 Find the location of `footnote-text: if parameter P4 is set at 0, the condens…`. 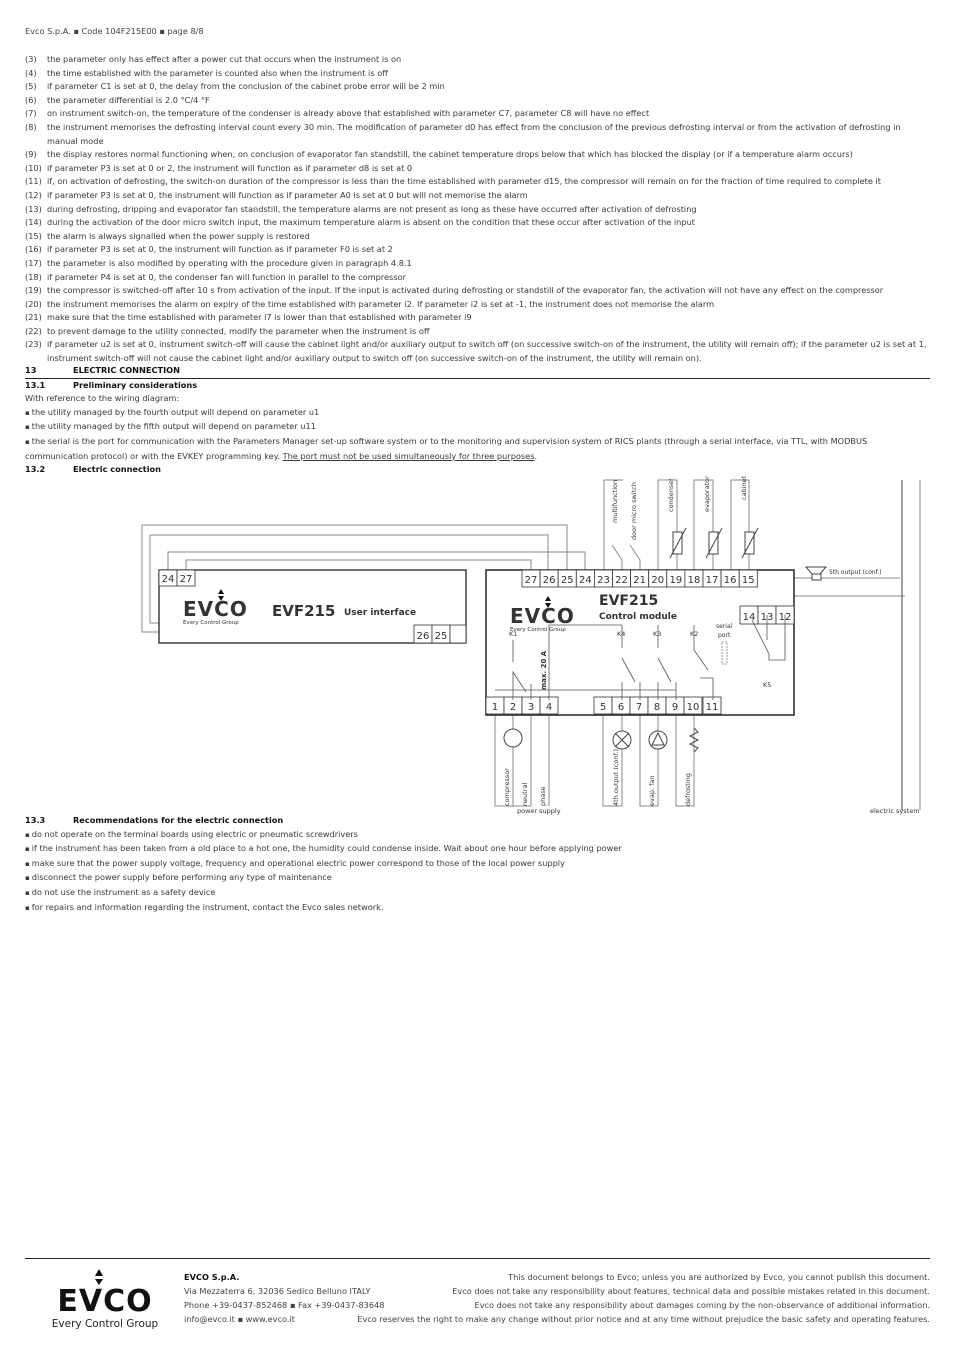

footnote-text: if parameter P4 is set at 0, the condens… is located at coordinates (226, 276).